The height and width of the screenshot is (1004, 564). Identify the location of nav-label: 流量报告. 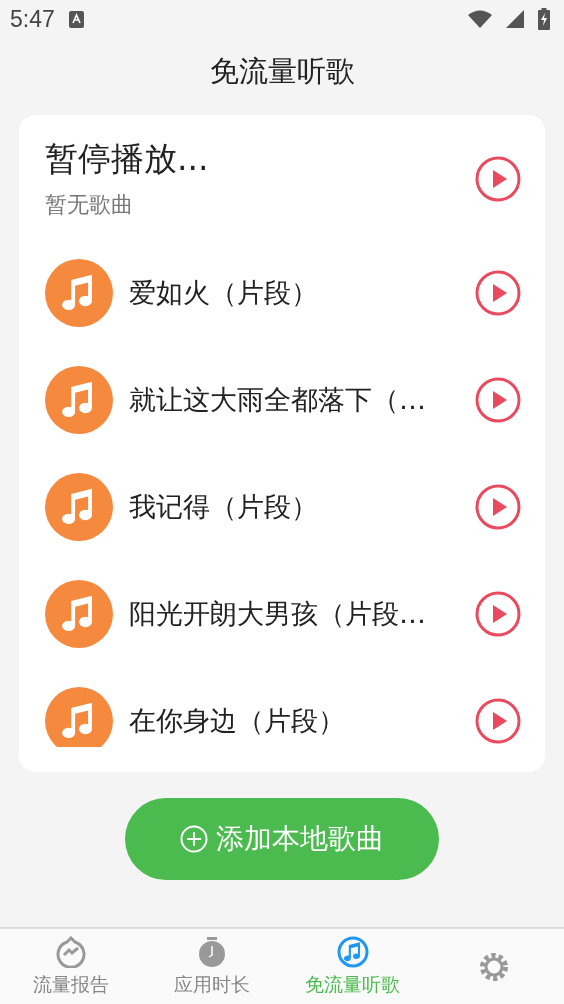
(70, 984).